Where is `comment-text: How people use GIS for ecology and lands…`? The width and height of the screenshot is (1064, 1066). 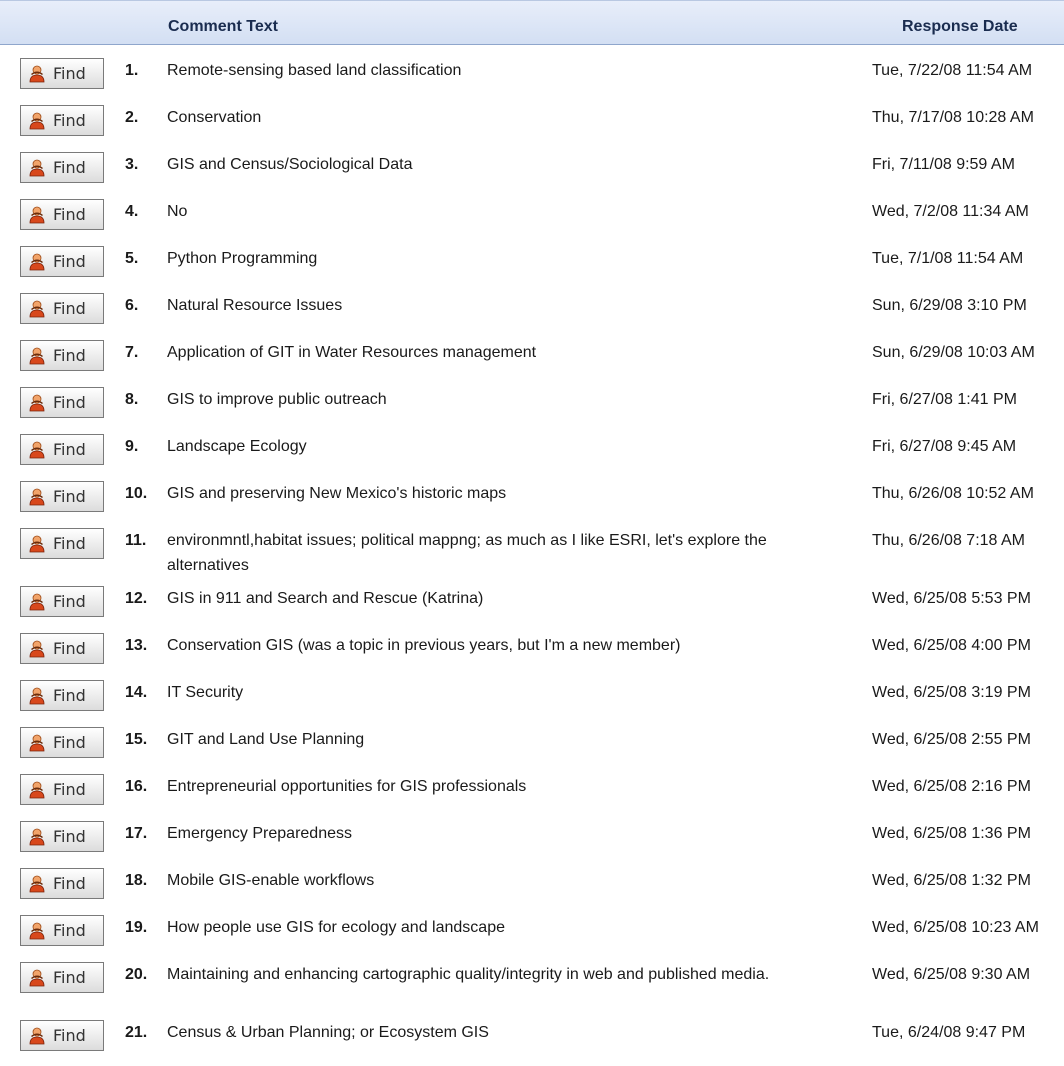
comment-text: How people use GIS for ecology and lands… is located at coordinates (336, 927).